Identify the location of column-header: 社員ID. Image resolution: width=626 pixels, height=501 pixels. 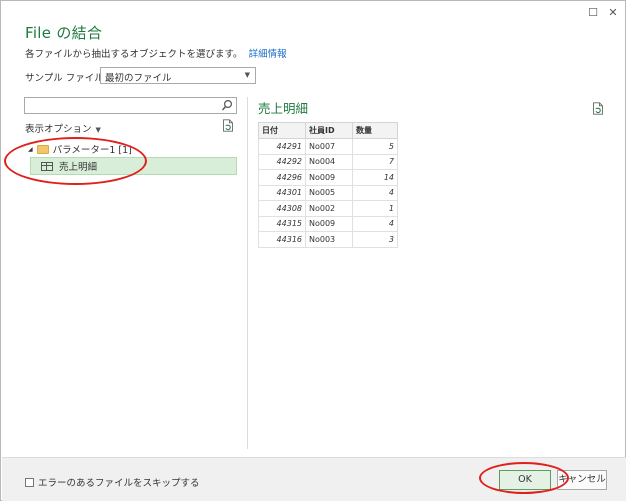
(329, 130).